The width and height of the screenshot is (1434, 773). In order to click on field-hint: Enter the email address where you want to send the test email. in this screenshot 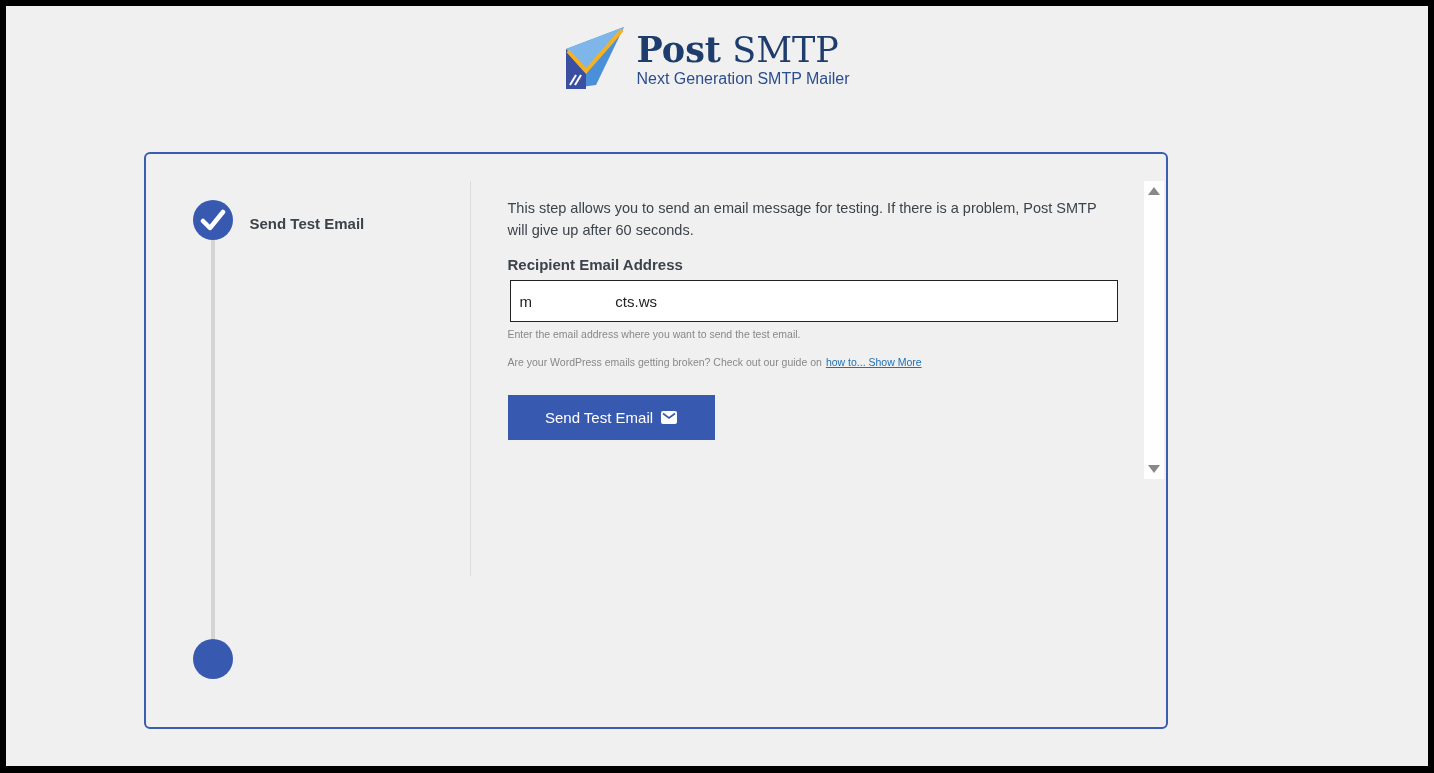, I will do `click(654, 334)`.